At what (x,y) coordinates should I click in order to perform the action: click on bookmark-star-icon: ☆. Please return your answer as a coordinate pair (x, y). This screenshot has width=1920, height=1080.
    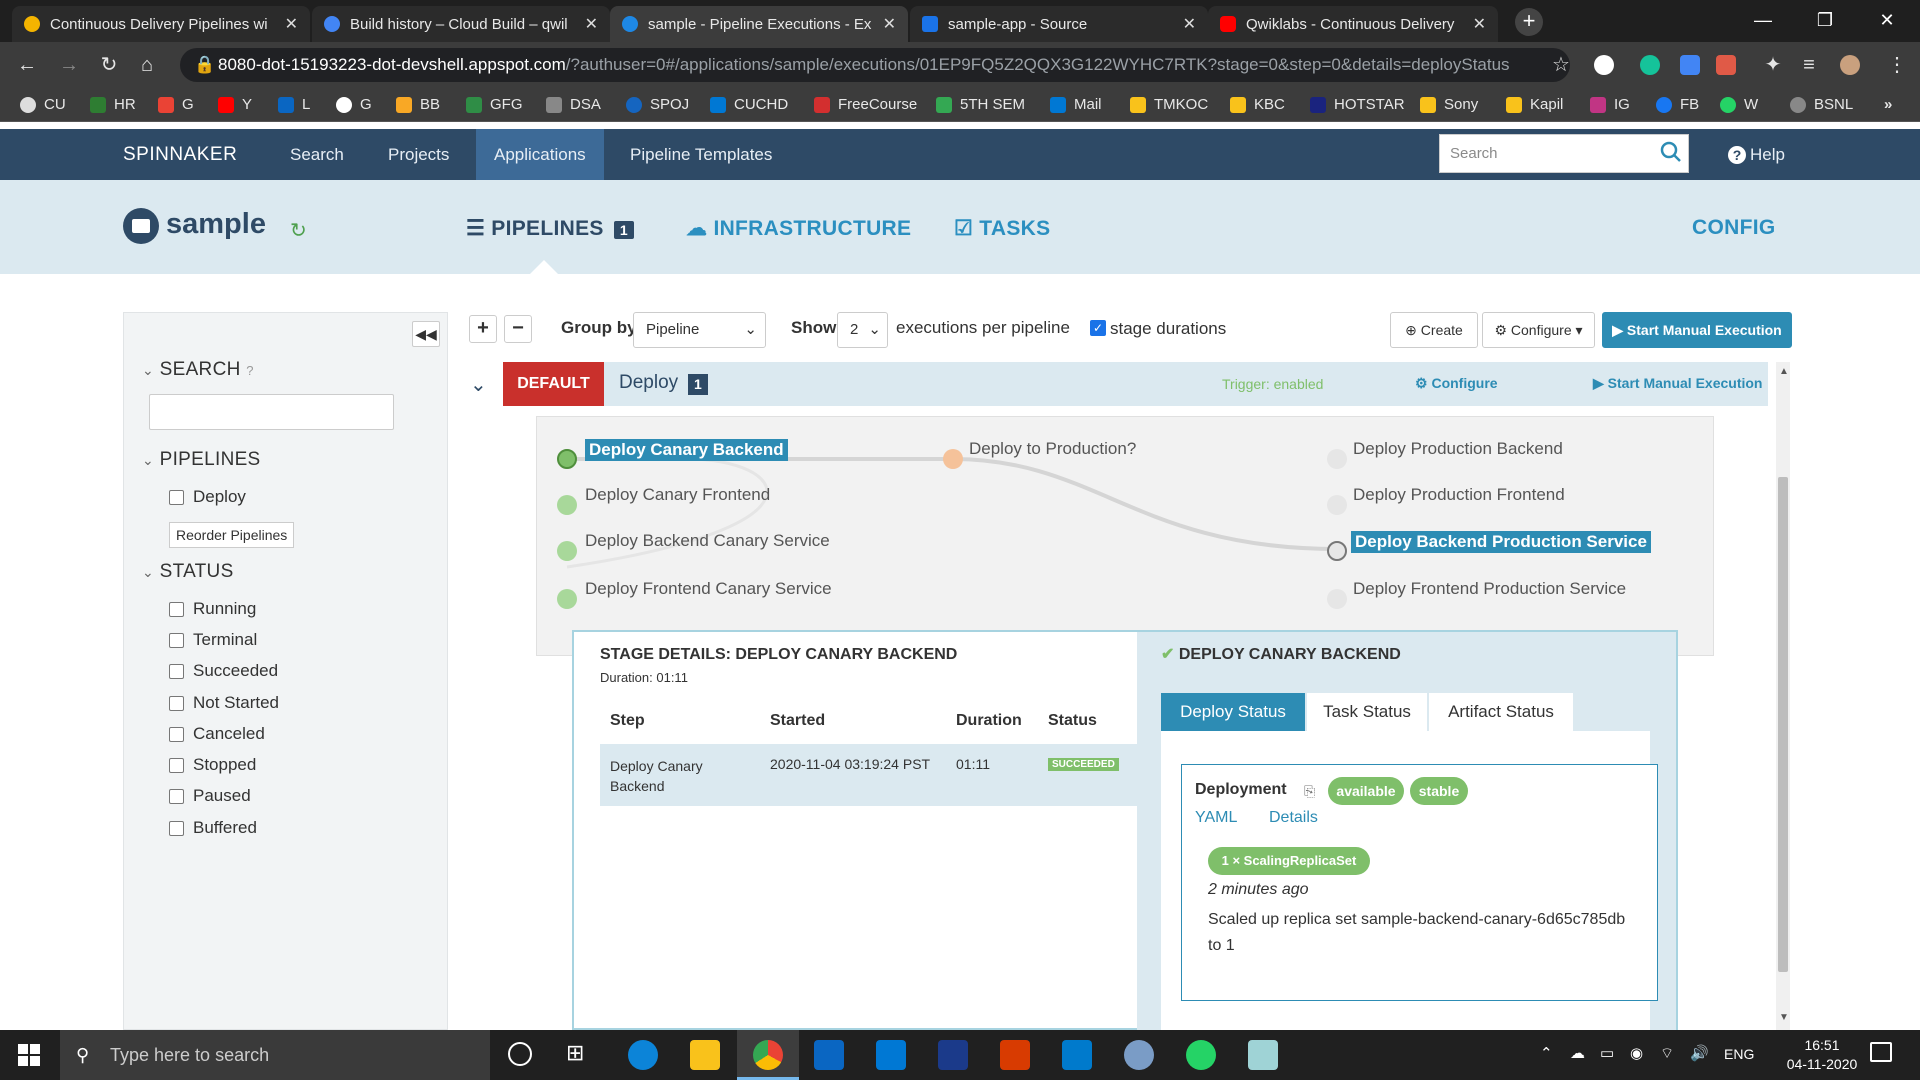
    Looking at the image, I should click on (1561, 65).